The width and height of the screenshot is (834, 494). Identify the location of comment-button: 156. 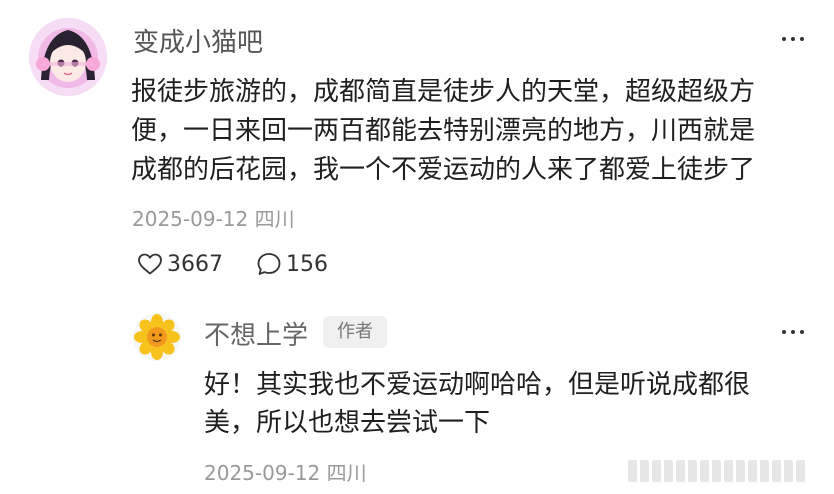
(292, 264).